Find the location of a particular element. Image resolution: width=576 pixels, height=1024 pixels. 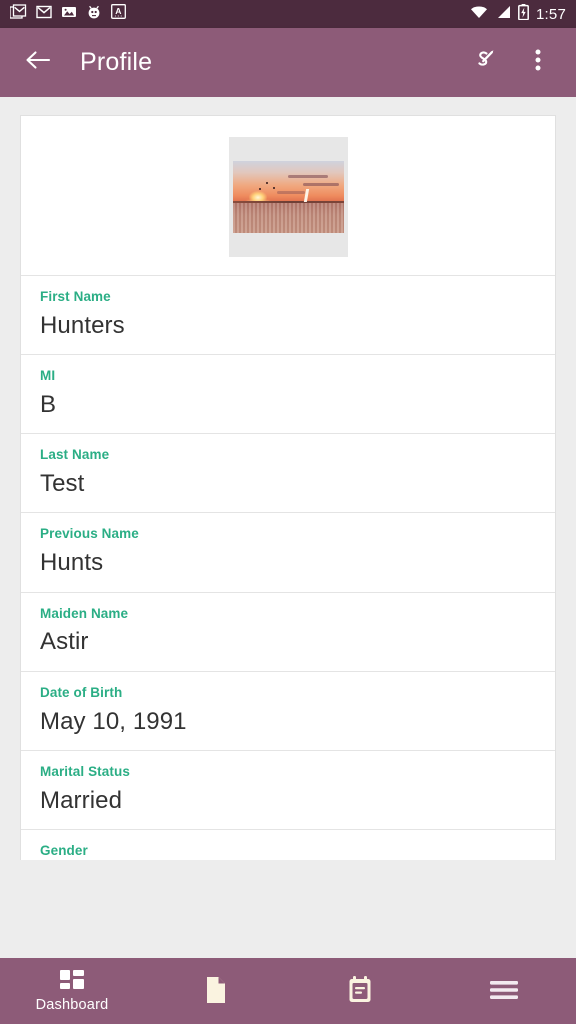

overflow-menu-icon is located at coordinates (538, 62).